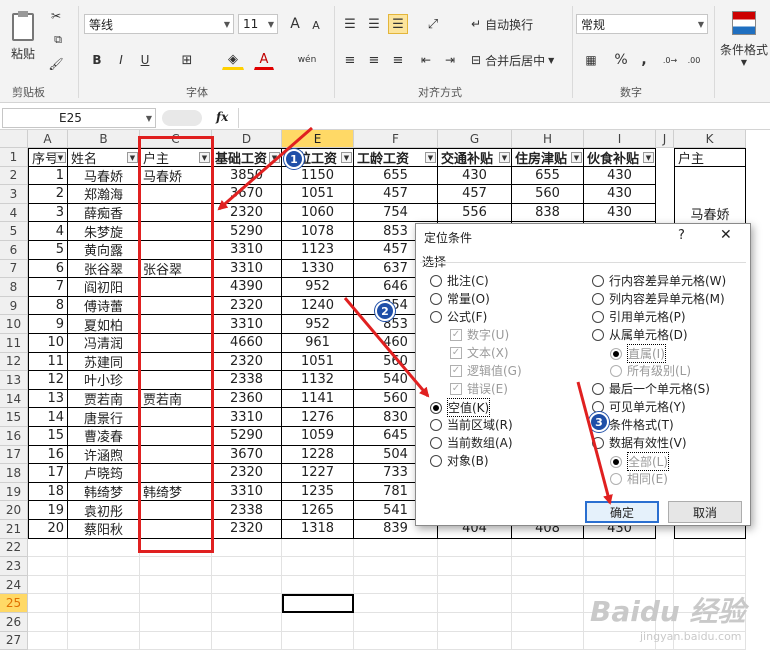 Image resolution: width=770 pixels, height=660 pixels. What do you see at coordinates (48, 362) in the screenshot?
I see `table-cell: 11` at bounding box center [48, 362].